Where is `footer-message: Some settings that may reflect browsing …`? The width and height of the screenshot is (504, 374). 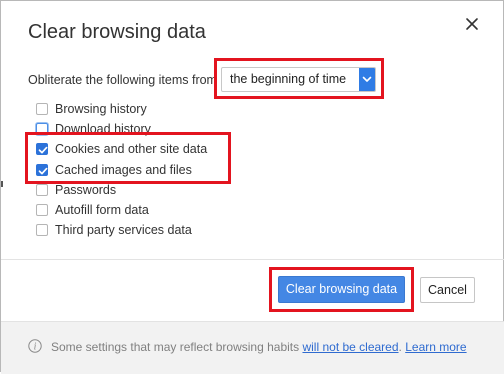
footer-message: Some settings that may reflect browsing … is located at coordinates (175, 347).